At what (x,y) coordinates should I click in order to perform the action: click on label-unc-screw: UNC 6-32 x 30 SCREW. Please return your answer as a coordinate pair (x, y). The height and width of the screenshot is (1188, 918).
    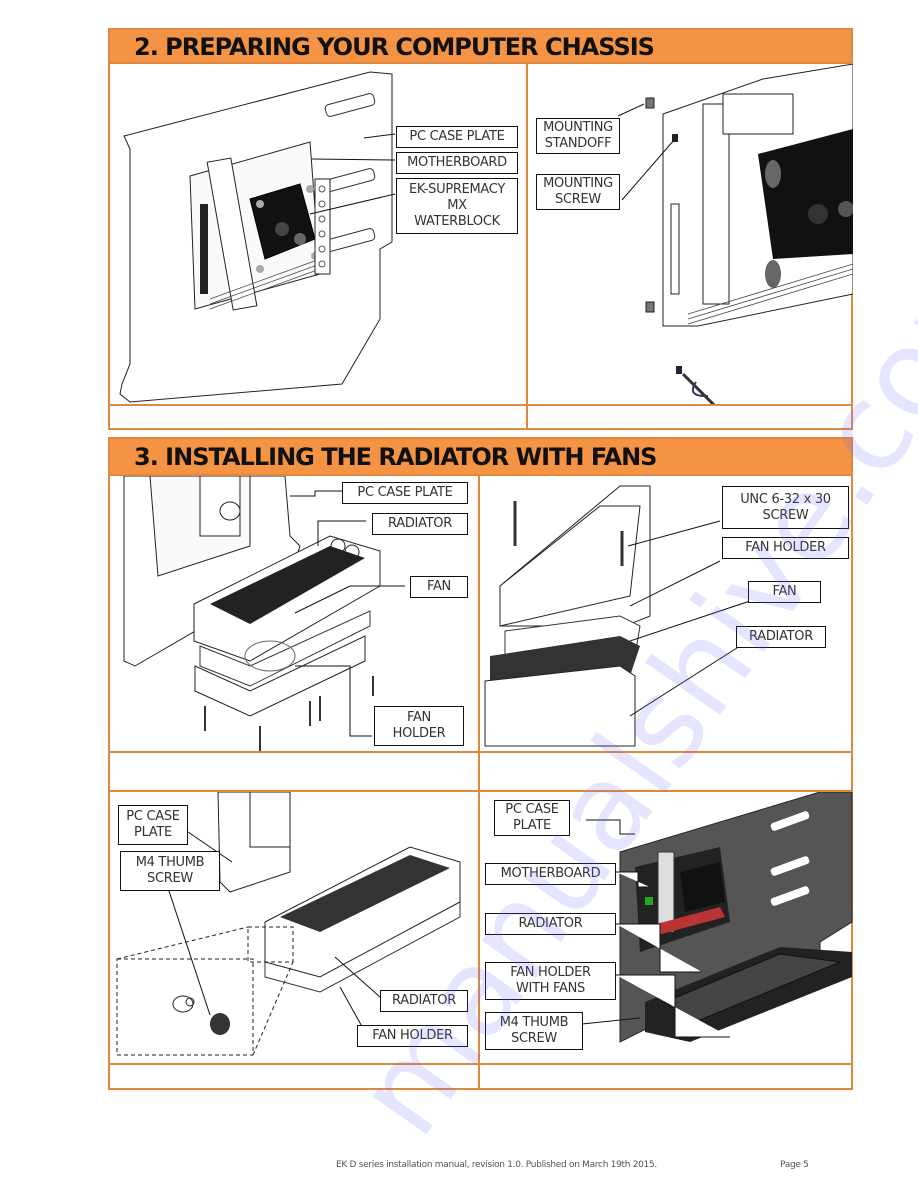
    Looking at the image, I should click on (785, 507).